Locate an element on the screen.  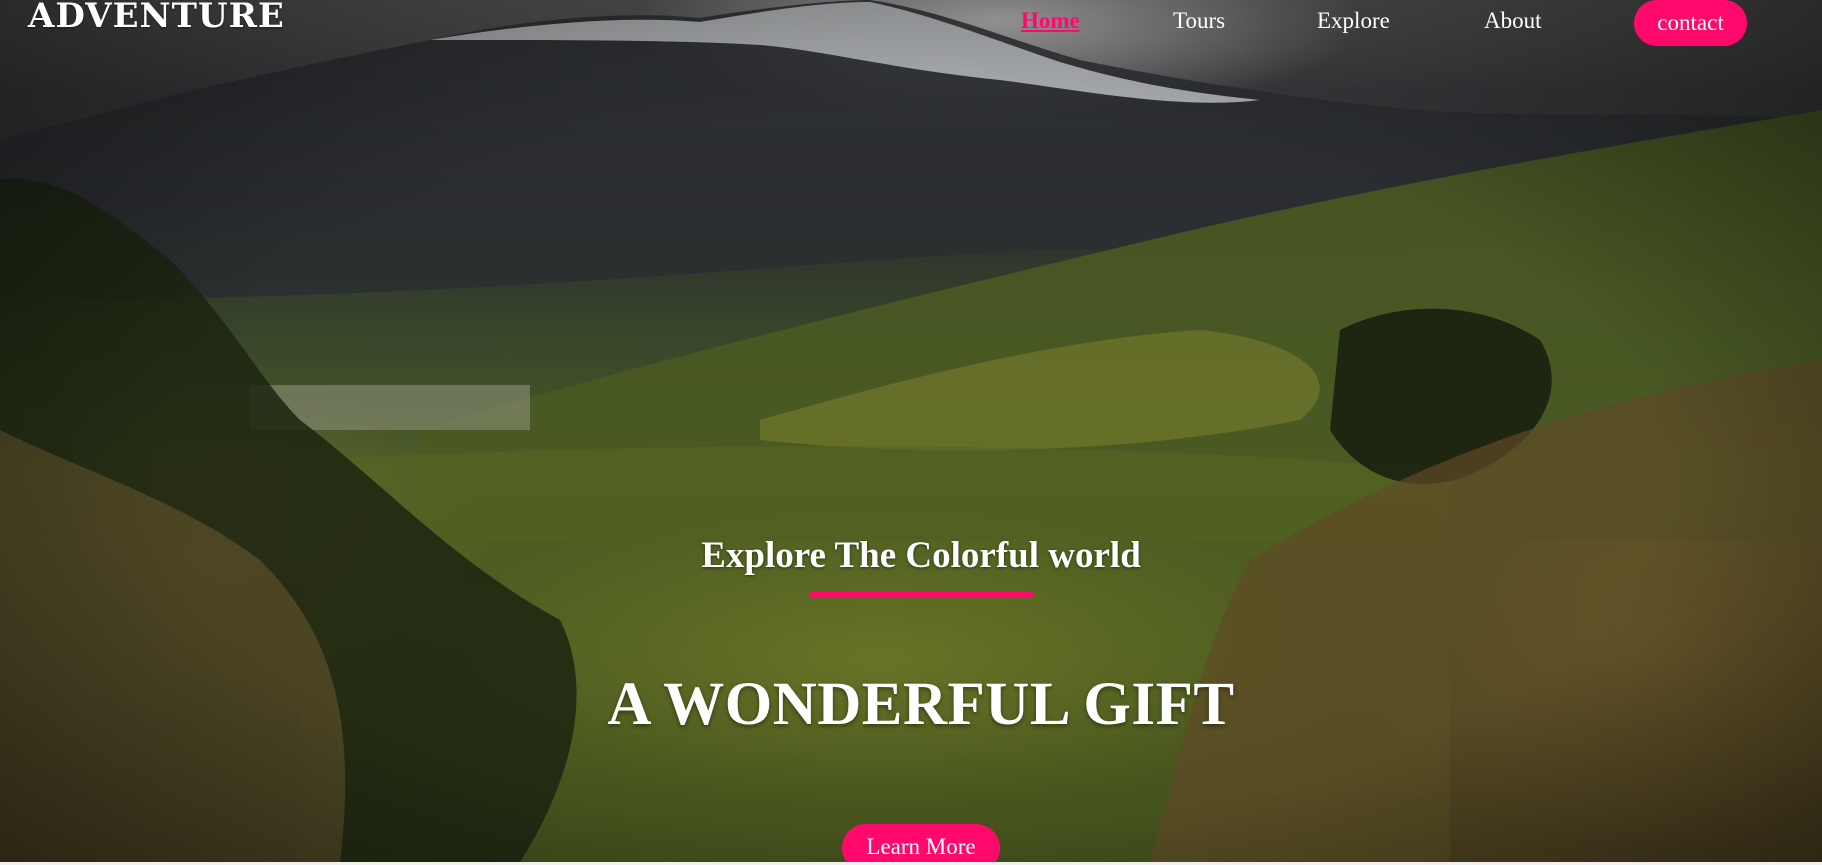
contact-button: contact is located at coordinates (1690, 23).